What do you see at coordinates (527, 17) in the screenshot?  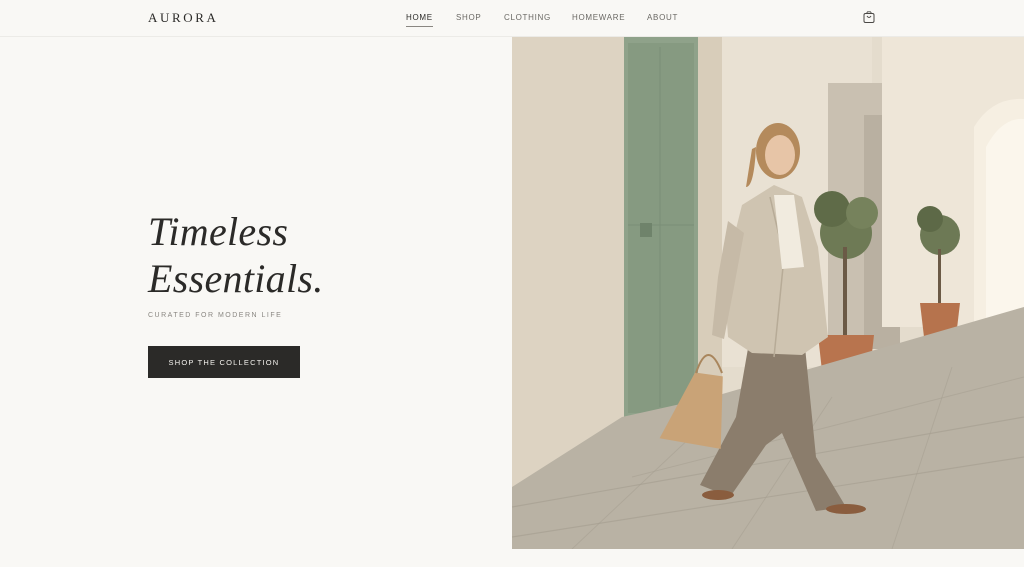 I see `nav-item-clothing: CLOTHING` at bounding box center [527, 17].